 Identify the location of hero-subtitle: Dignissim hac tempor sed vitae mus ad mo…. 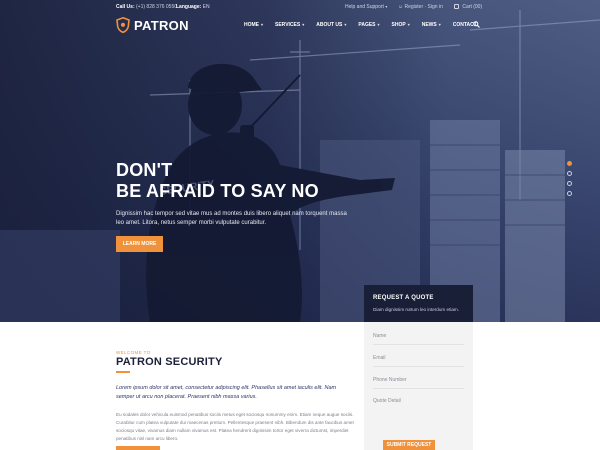
(231, 218).